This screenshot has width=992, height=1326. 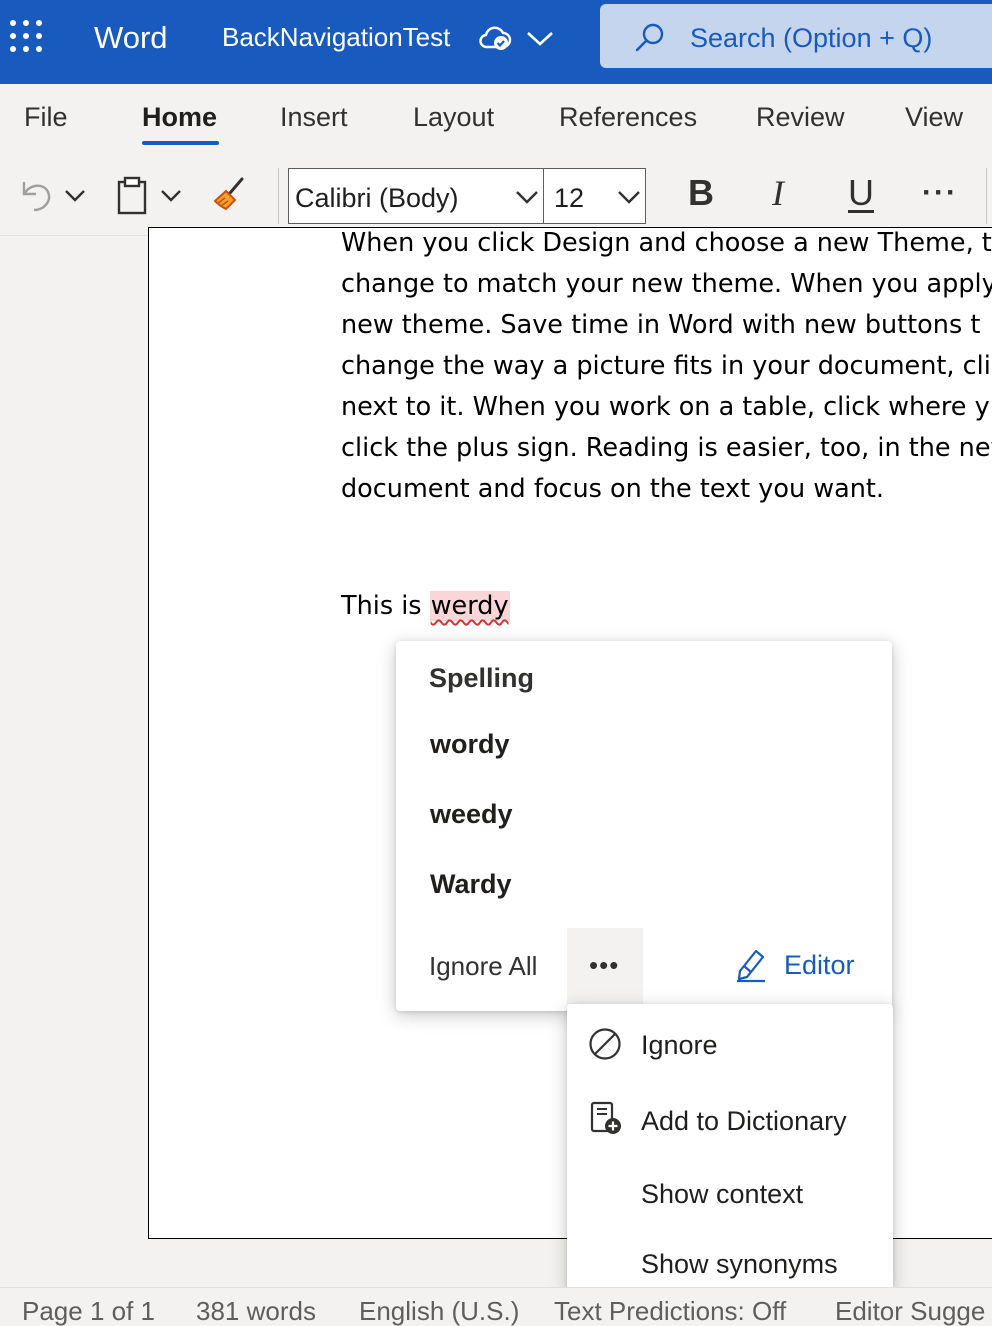 What do you see at coordinates (679, 1045) in the screenshot?
I see `menu-label: Ignore` at bounding box center [679, 1045].